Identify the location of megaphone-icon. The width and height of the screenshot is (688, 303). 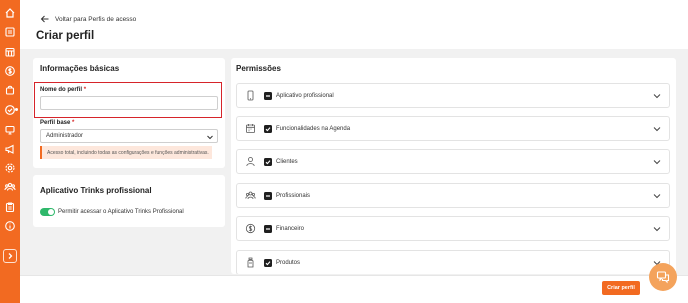
(10, 149).